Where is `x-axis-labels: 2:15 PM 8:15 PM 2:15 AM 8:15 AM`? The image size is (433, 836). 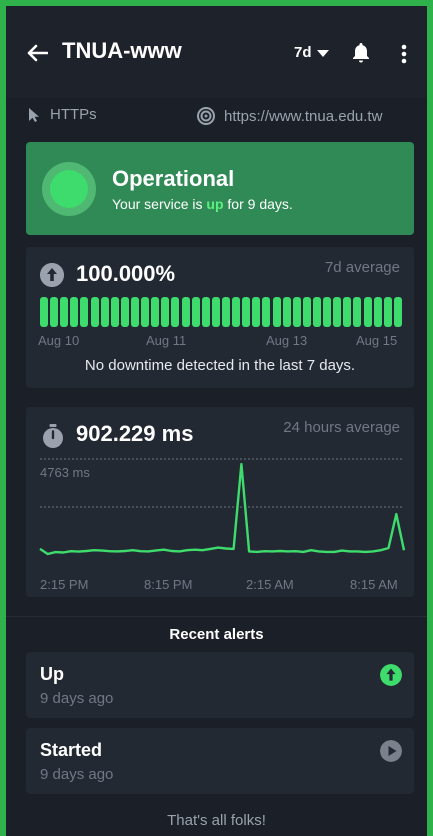 x-axis-labels: 2:15 PM 8:15 PM 2:15 AM 8:15 AM is located at coordinates (219, 584).